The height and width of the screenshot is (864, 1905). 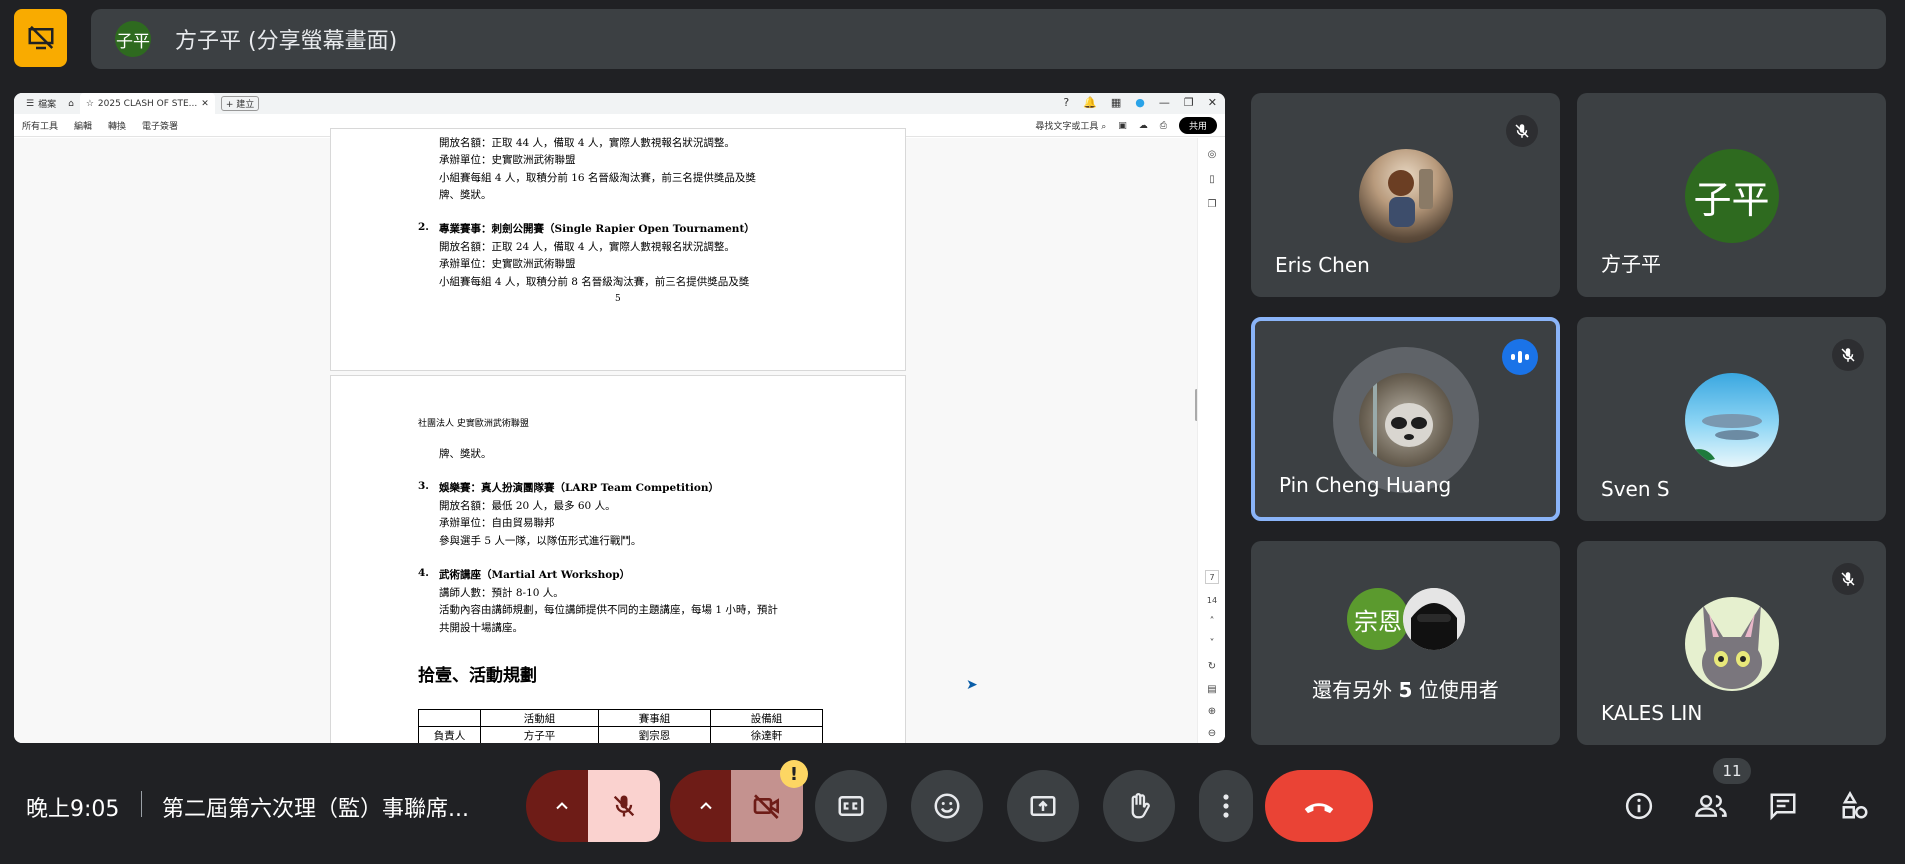 What do you see at coordinates (133, 39) in the screenshot?
I see `presenter-avatar: 子平` at bounding box center [133, 39].